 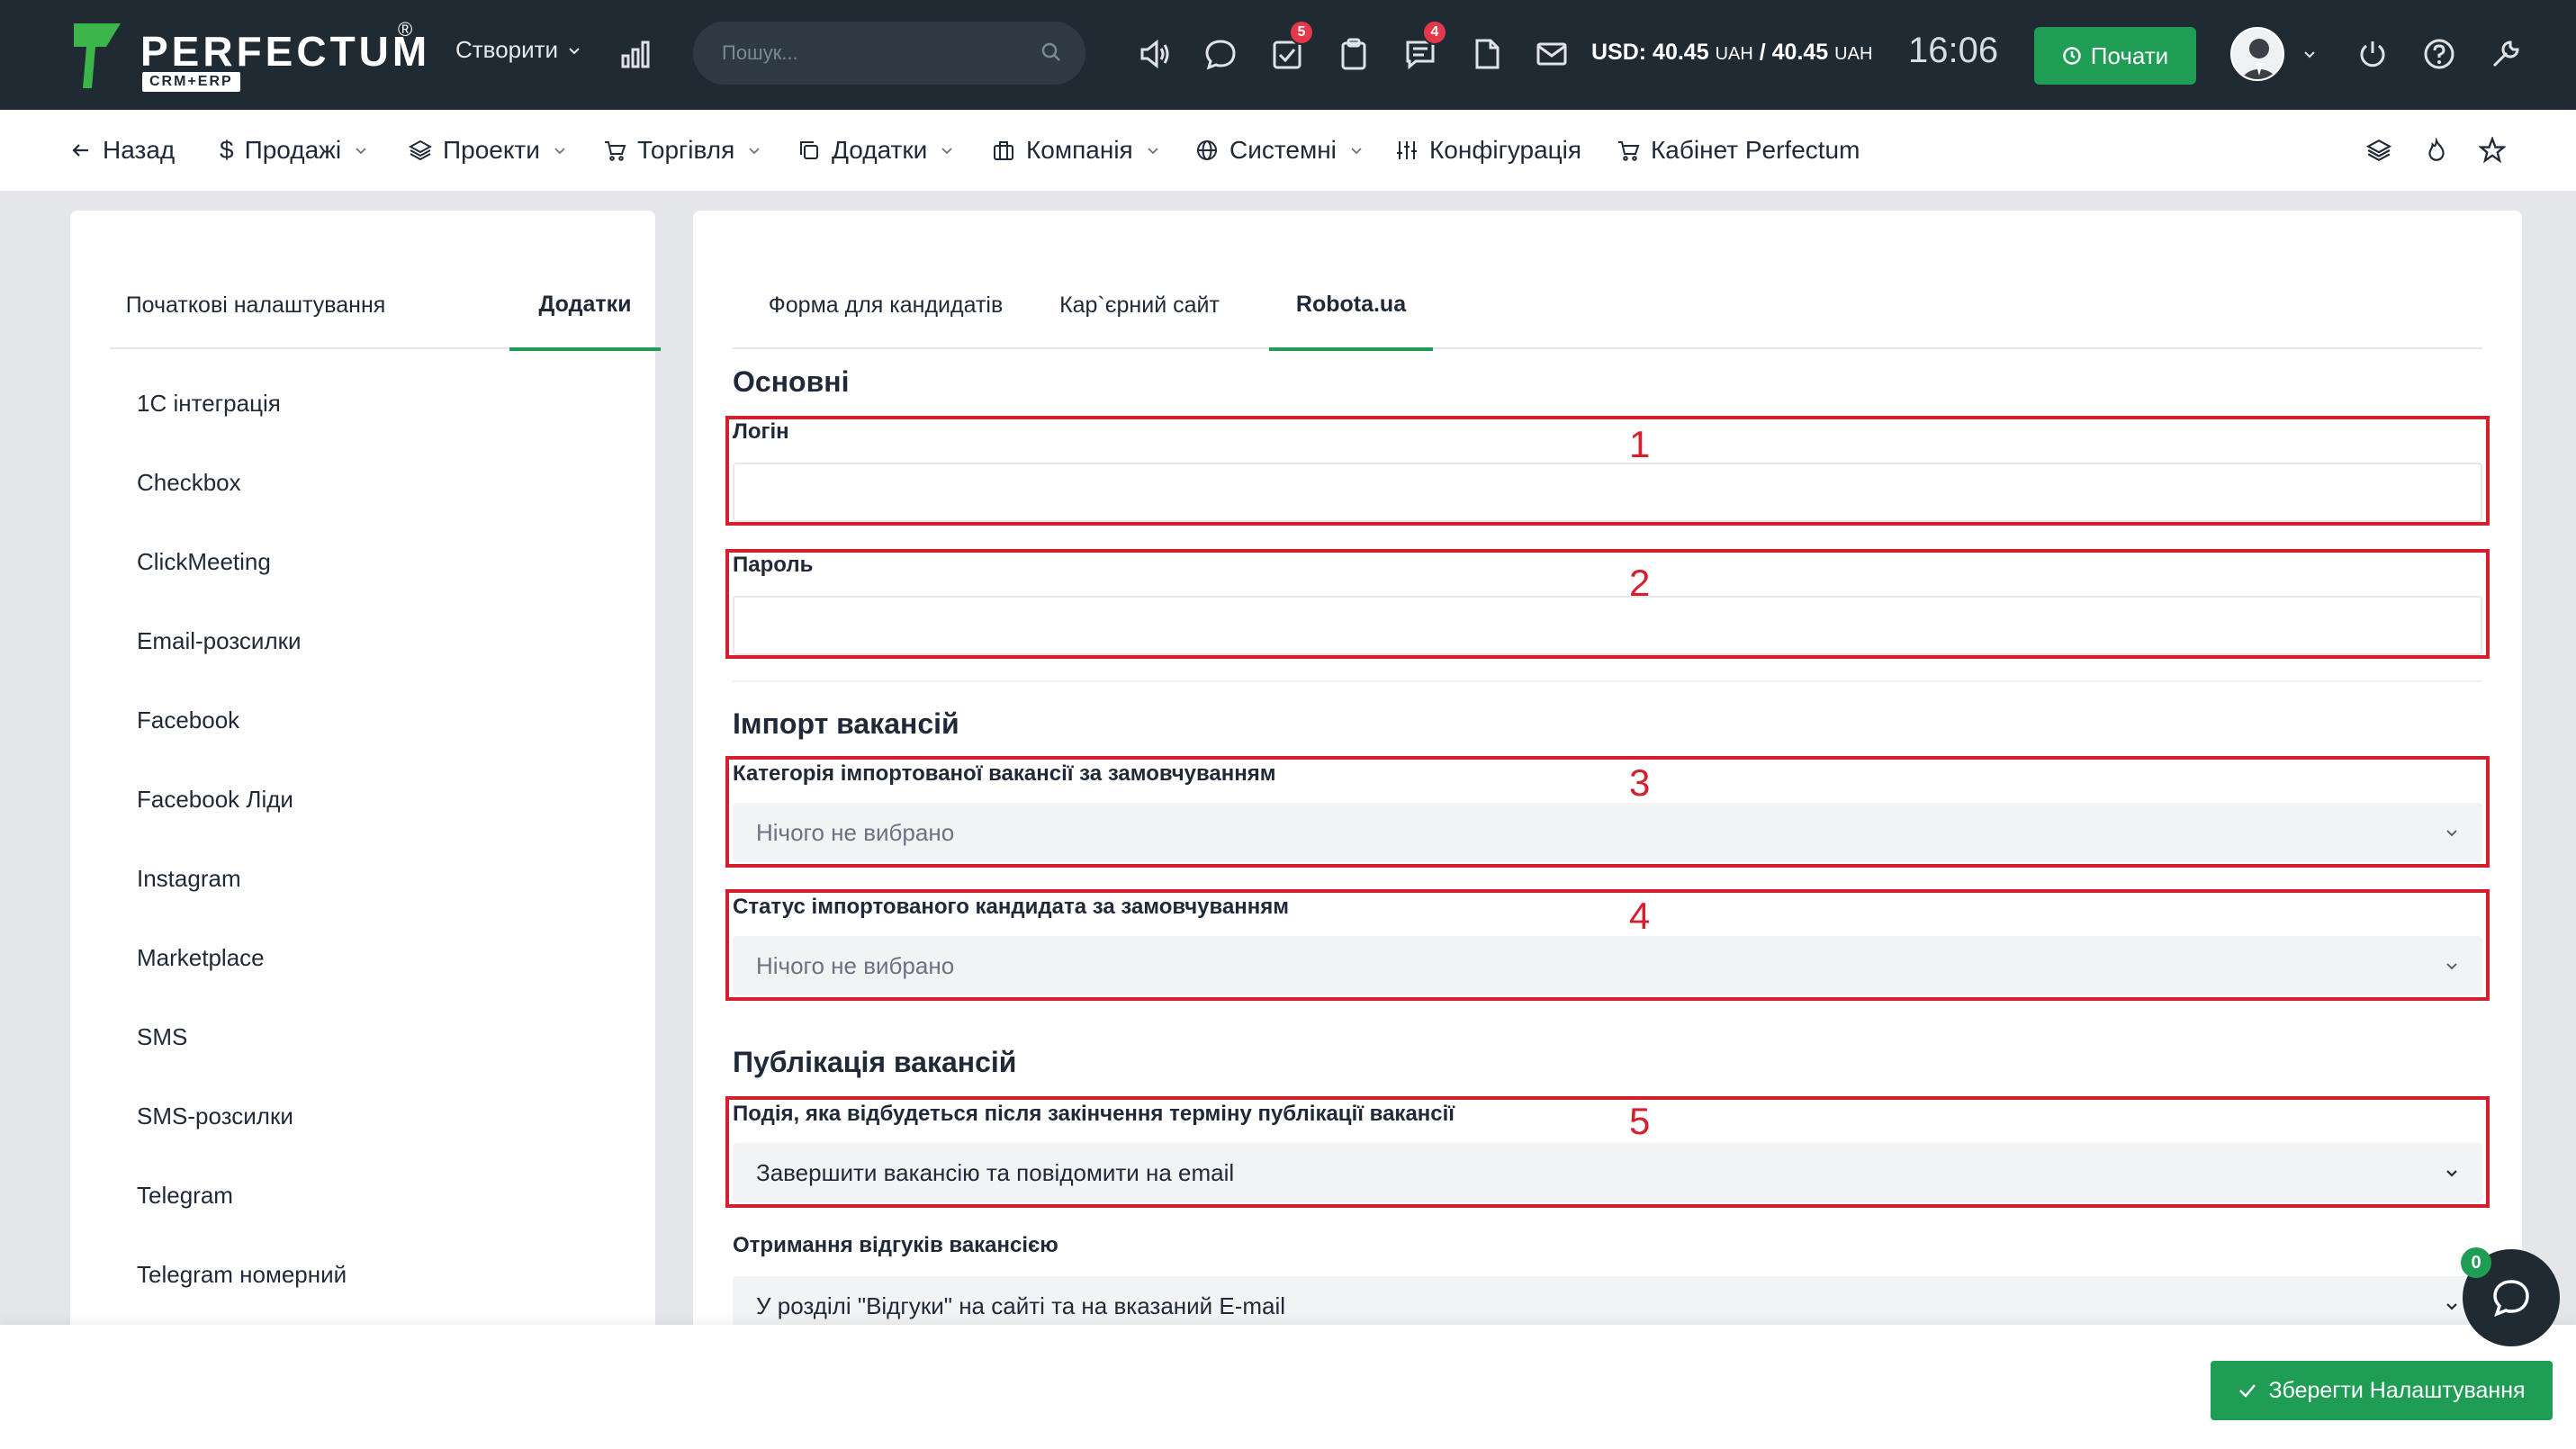 What do you see at coordinates (1003, 150) in the screenshot?
I see `briefcase-icon` at bounding box center [1003, 150].